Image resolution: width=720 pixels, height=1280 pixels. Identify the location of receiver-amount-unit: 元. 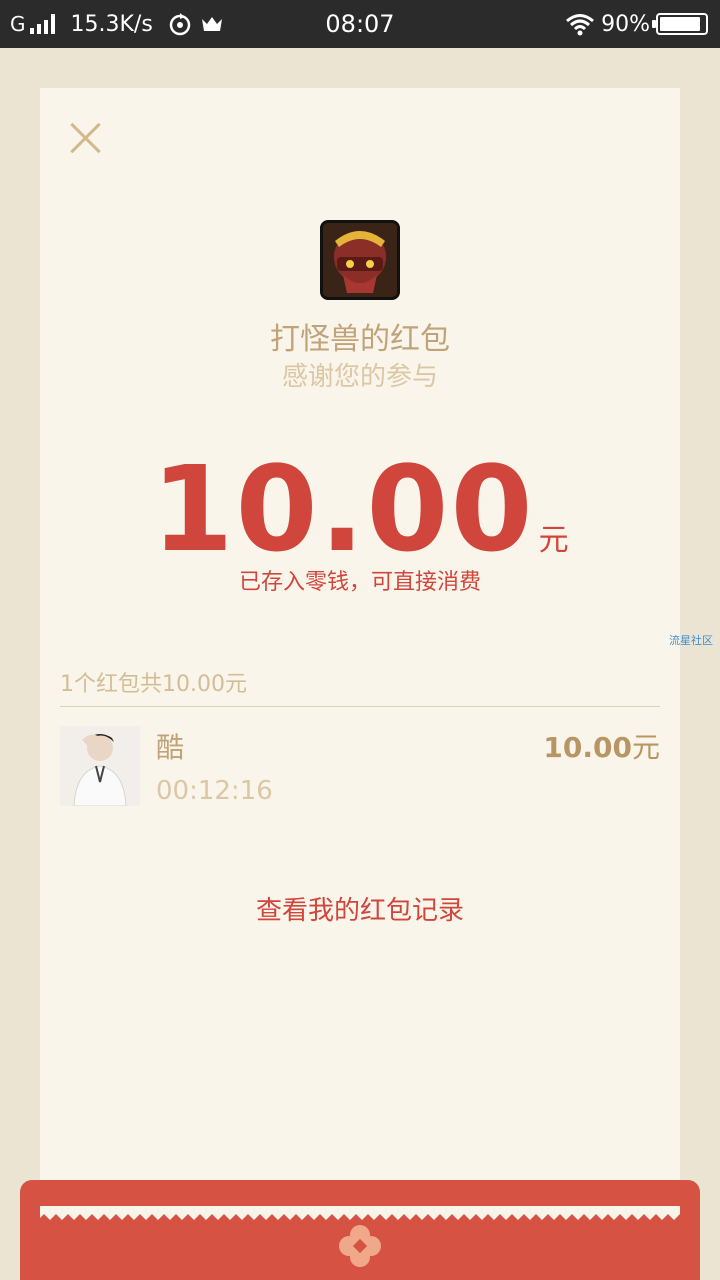
(645, 747).